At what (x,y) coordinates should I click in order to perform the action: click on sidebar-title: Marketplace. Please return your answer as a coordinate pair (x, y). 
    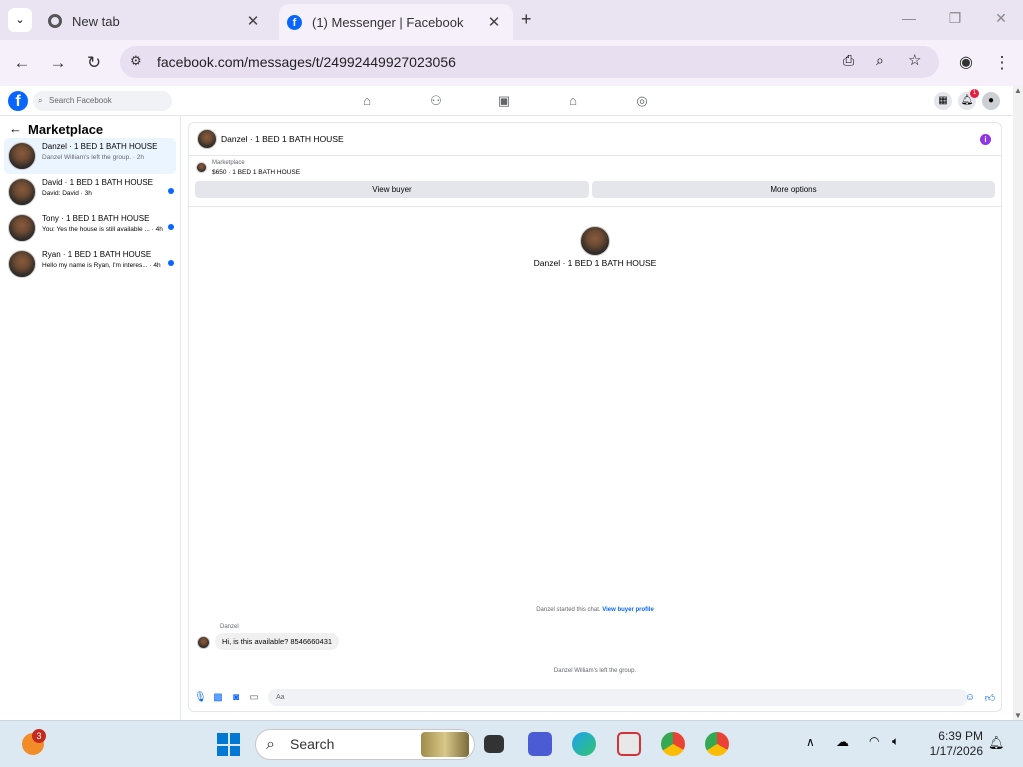
    Looking at the image, I should click on (66, 129).